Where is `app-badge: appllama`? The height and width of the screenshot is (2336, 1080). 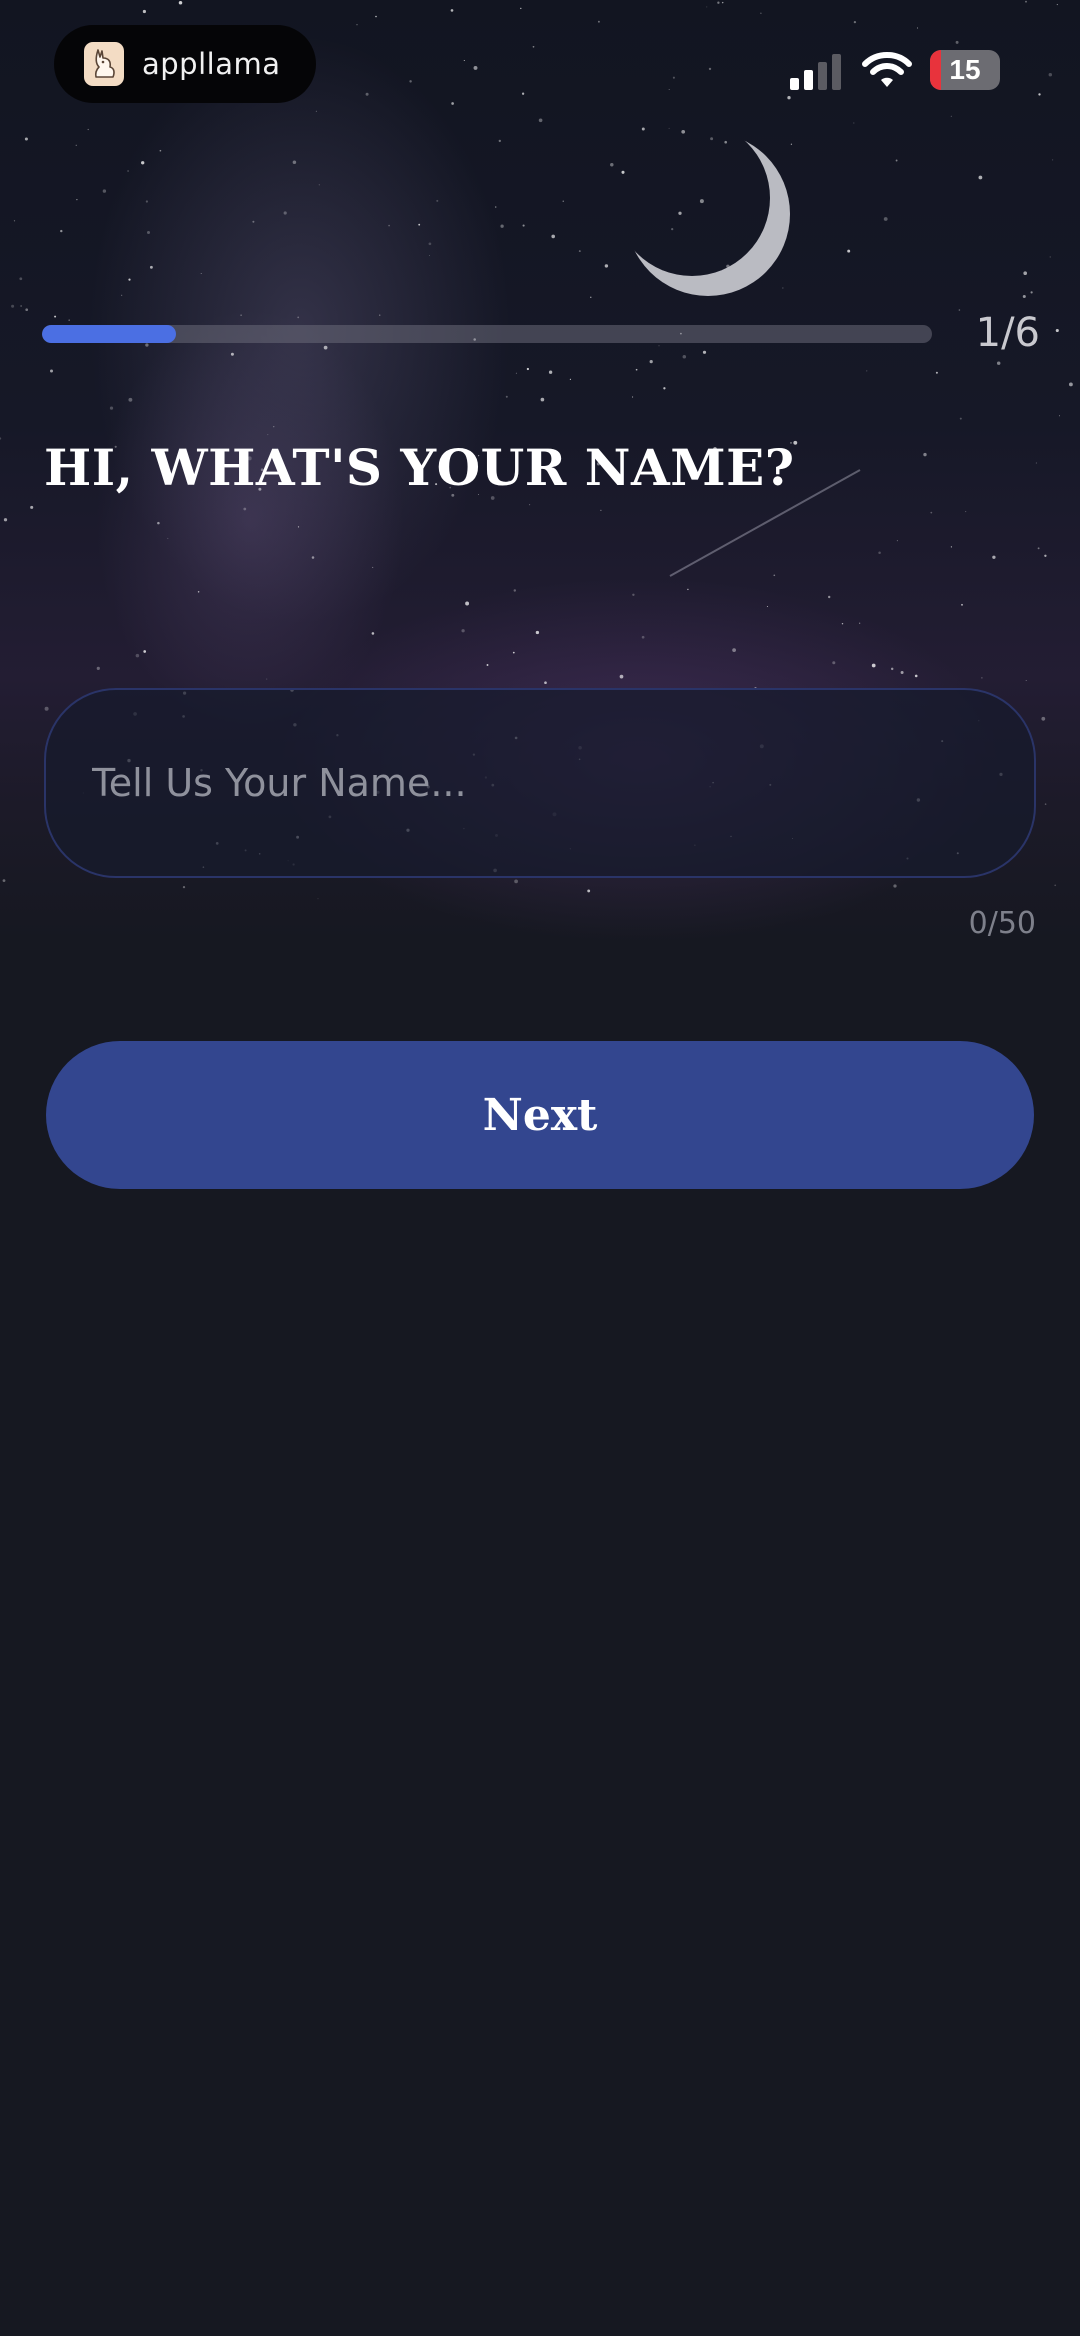 app-badge: appllama is located at coordinates (185, 64).